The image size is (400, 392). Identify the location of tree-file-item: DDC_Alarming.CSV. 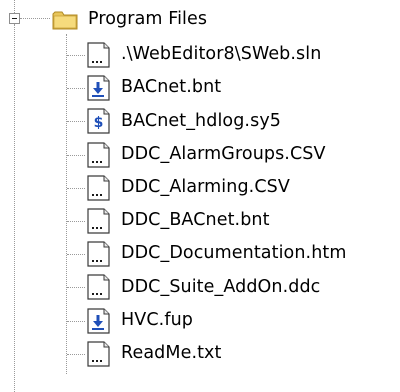
(187, 188).